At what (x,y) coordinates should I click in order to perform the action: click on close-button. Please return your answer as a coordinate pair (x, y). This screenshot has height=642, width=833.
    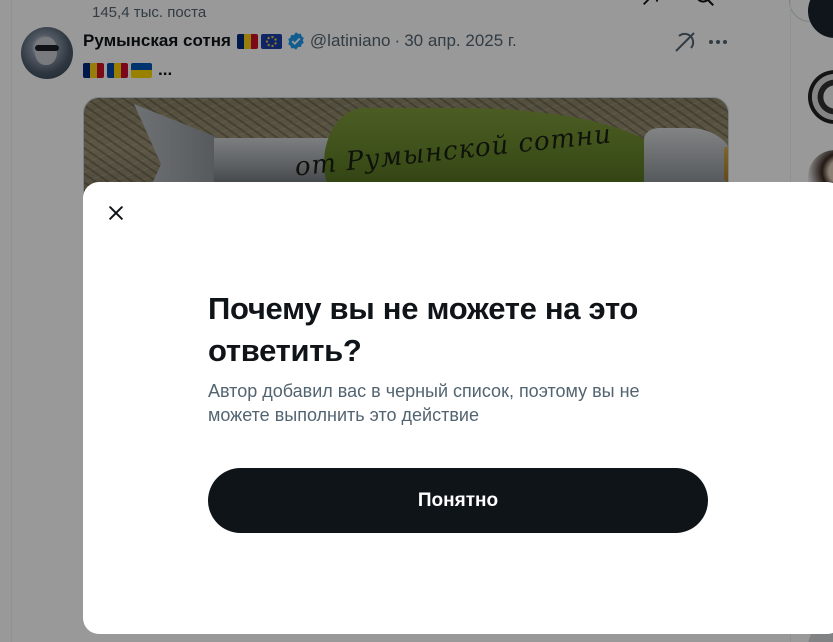
    Looking at the image, I should click on (116, 213).